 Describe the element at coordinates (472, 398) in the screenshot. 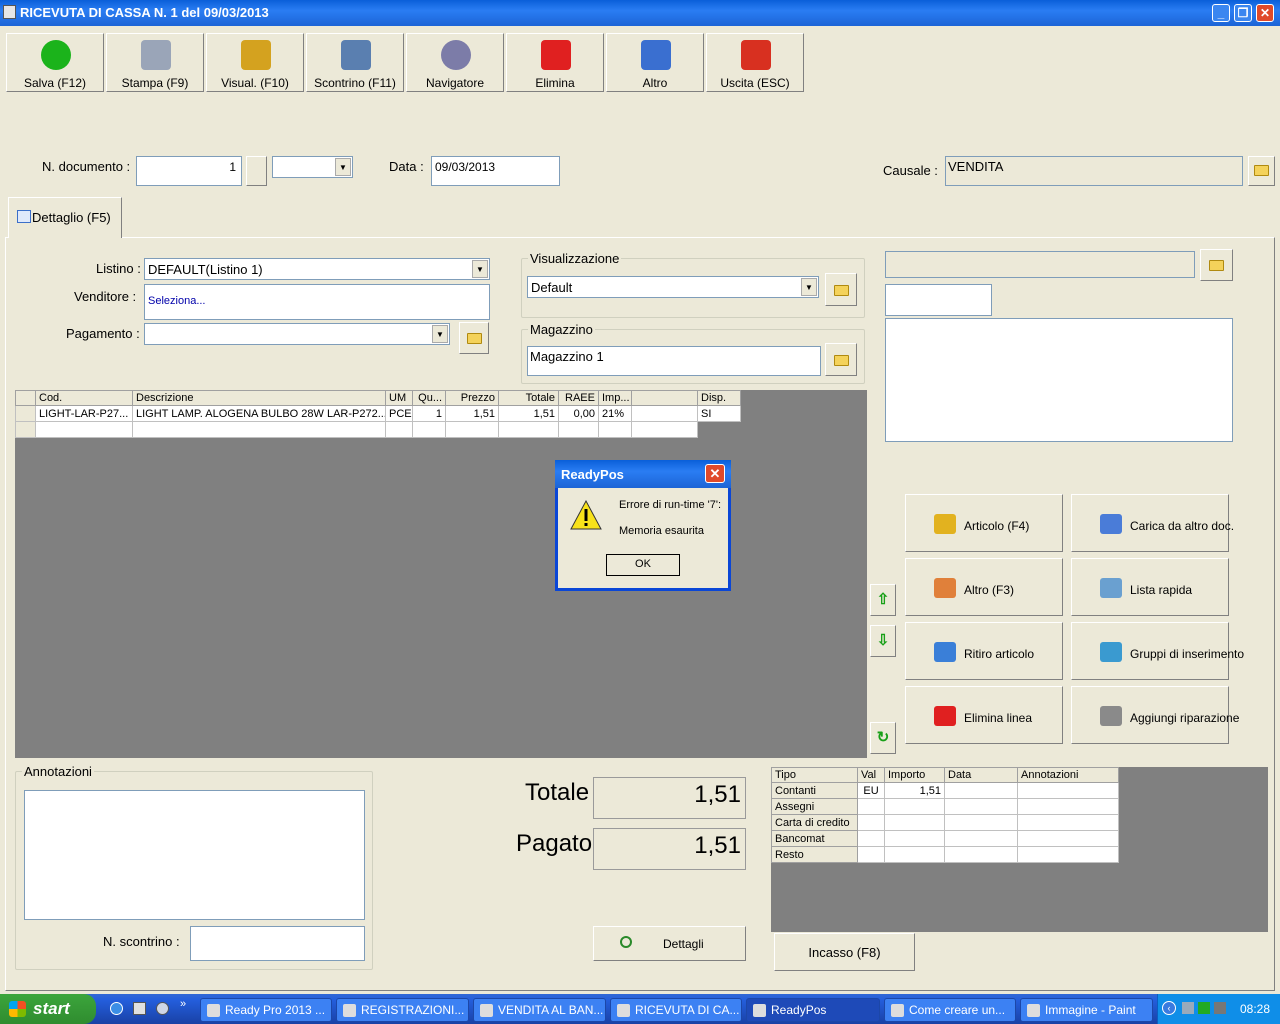

I see `column-header: Prezzo` at that location.